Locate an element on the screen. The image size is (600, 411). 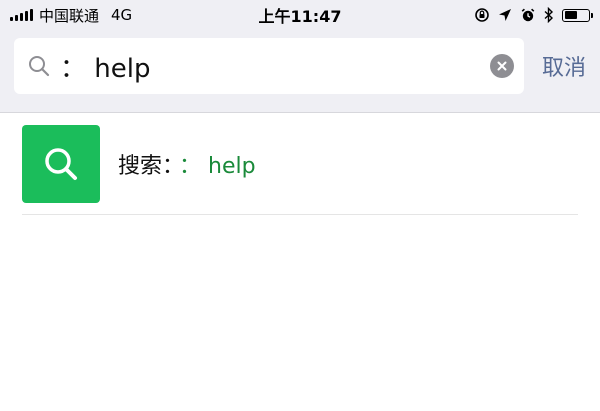
search-row: ： help 取消 is located at coordinates (300, 66).